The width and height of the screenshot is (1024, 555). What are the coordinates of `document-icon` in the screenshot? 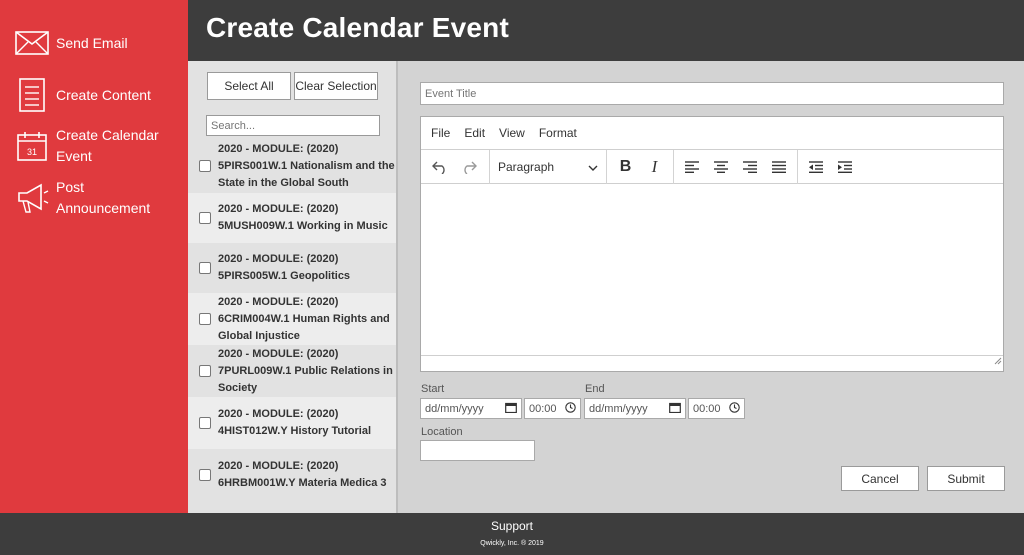 It's located at (32, 95).